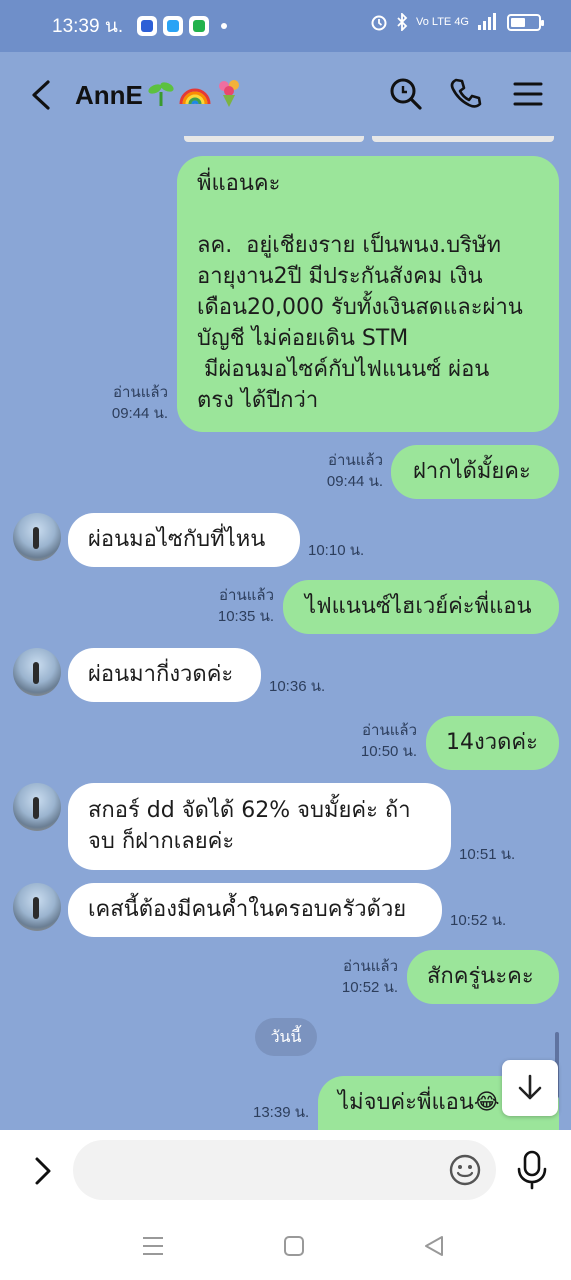  I want to click on bluetooth-icon, so click(402, 22).